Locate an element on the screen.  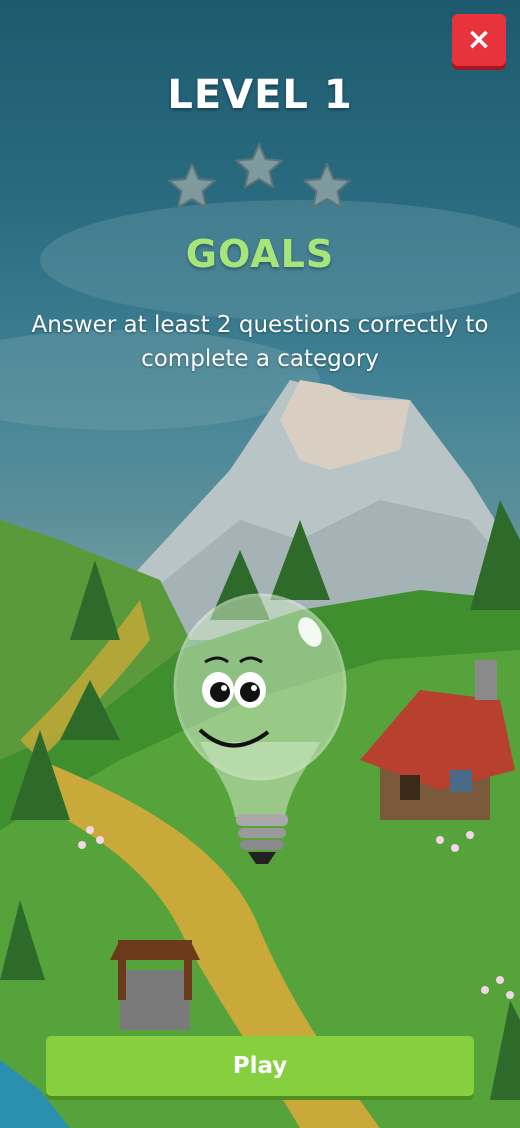
play-button: Play is located at coordinates (260, 1066).